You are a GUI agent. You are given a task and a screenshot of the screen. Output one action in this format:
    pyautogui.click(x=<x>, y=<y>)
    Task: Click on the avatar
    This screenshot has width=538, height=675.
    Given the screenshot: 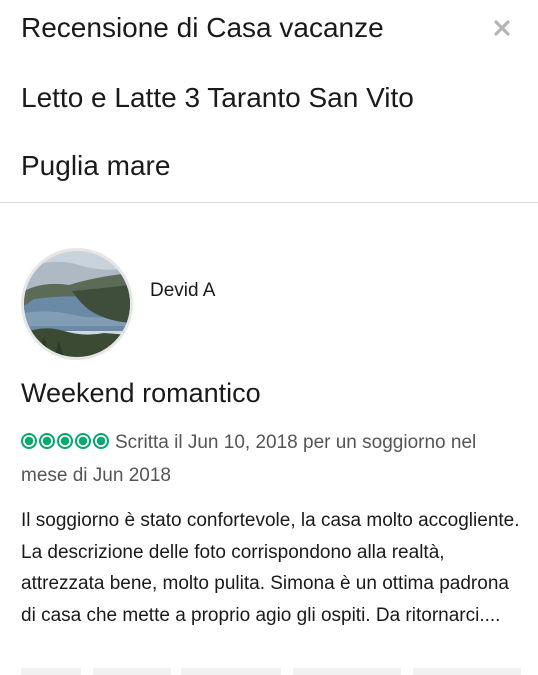 What is the action you would take?
    pyautogui.click(x=77, y=304)
    